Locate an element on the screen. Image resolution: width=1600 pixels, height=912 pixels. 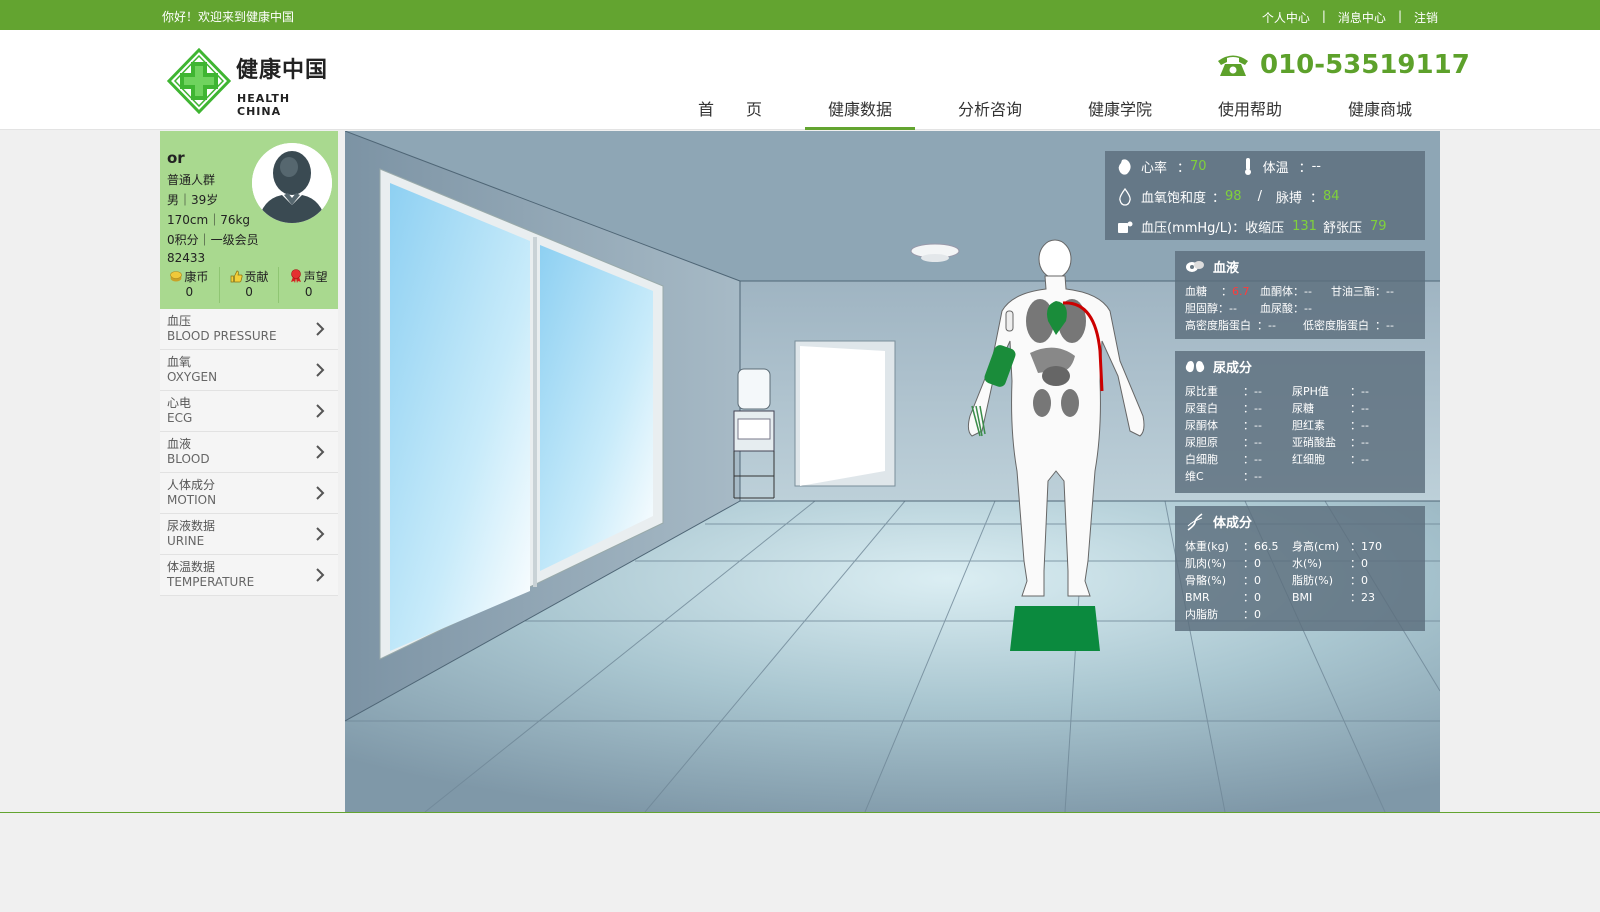
label: 尿PH值 is located at coordinates (1310, 391).